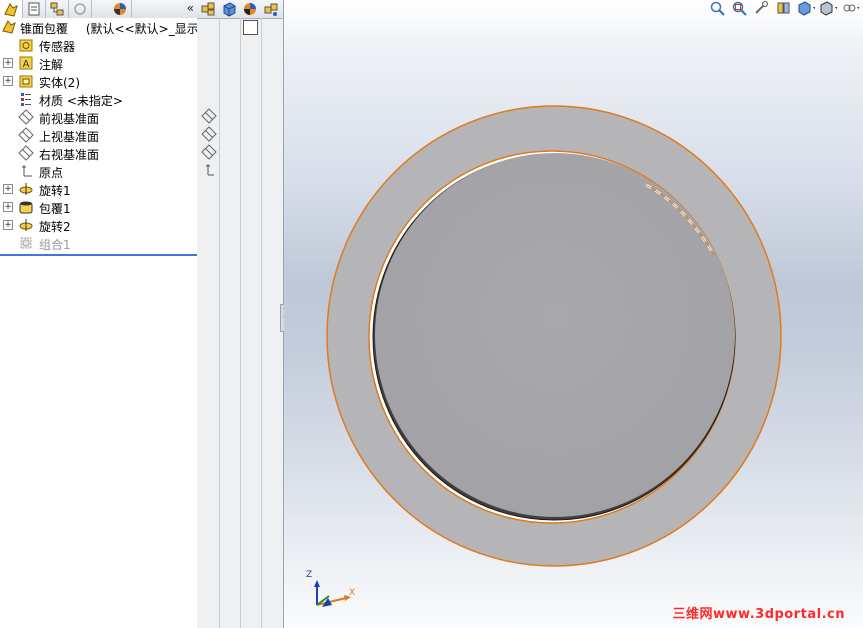 The image size is (863, 628). Describe the element at coordinates (51, 173) in the screenshot. I see `tree-item-label: 原点` at that location.